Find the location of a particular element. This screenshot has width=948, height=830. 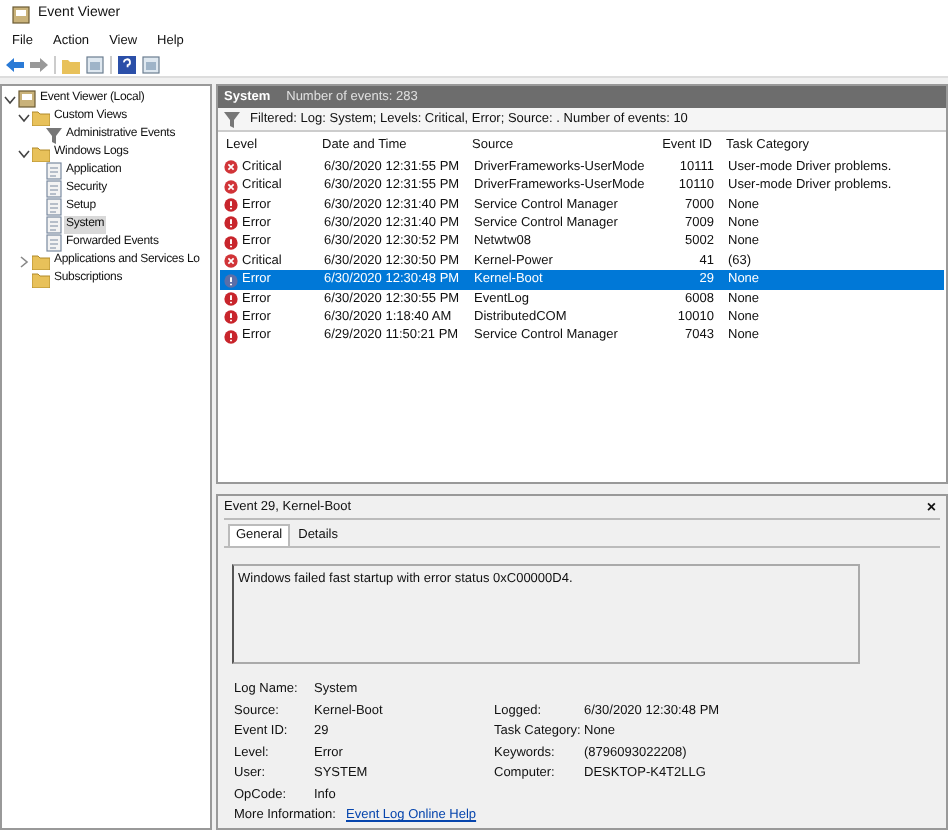

help-icon is located at coordinates (127, 64).